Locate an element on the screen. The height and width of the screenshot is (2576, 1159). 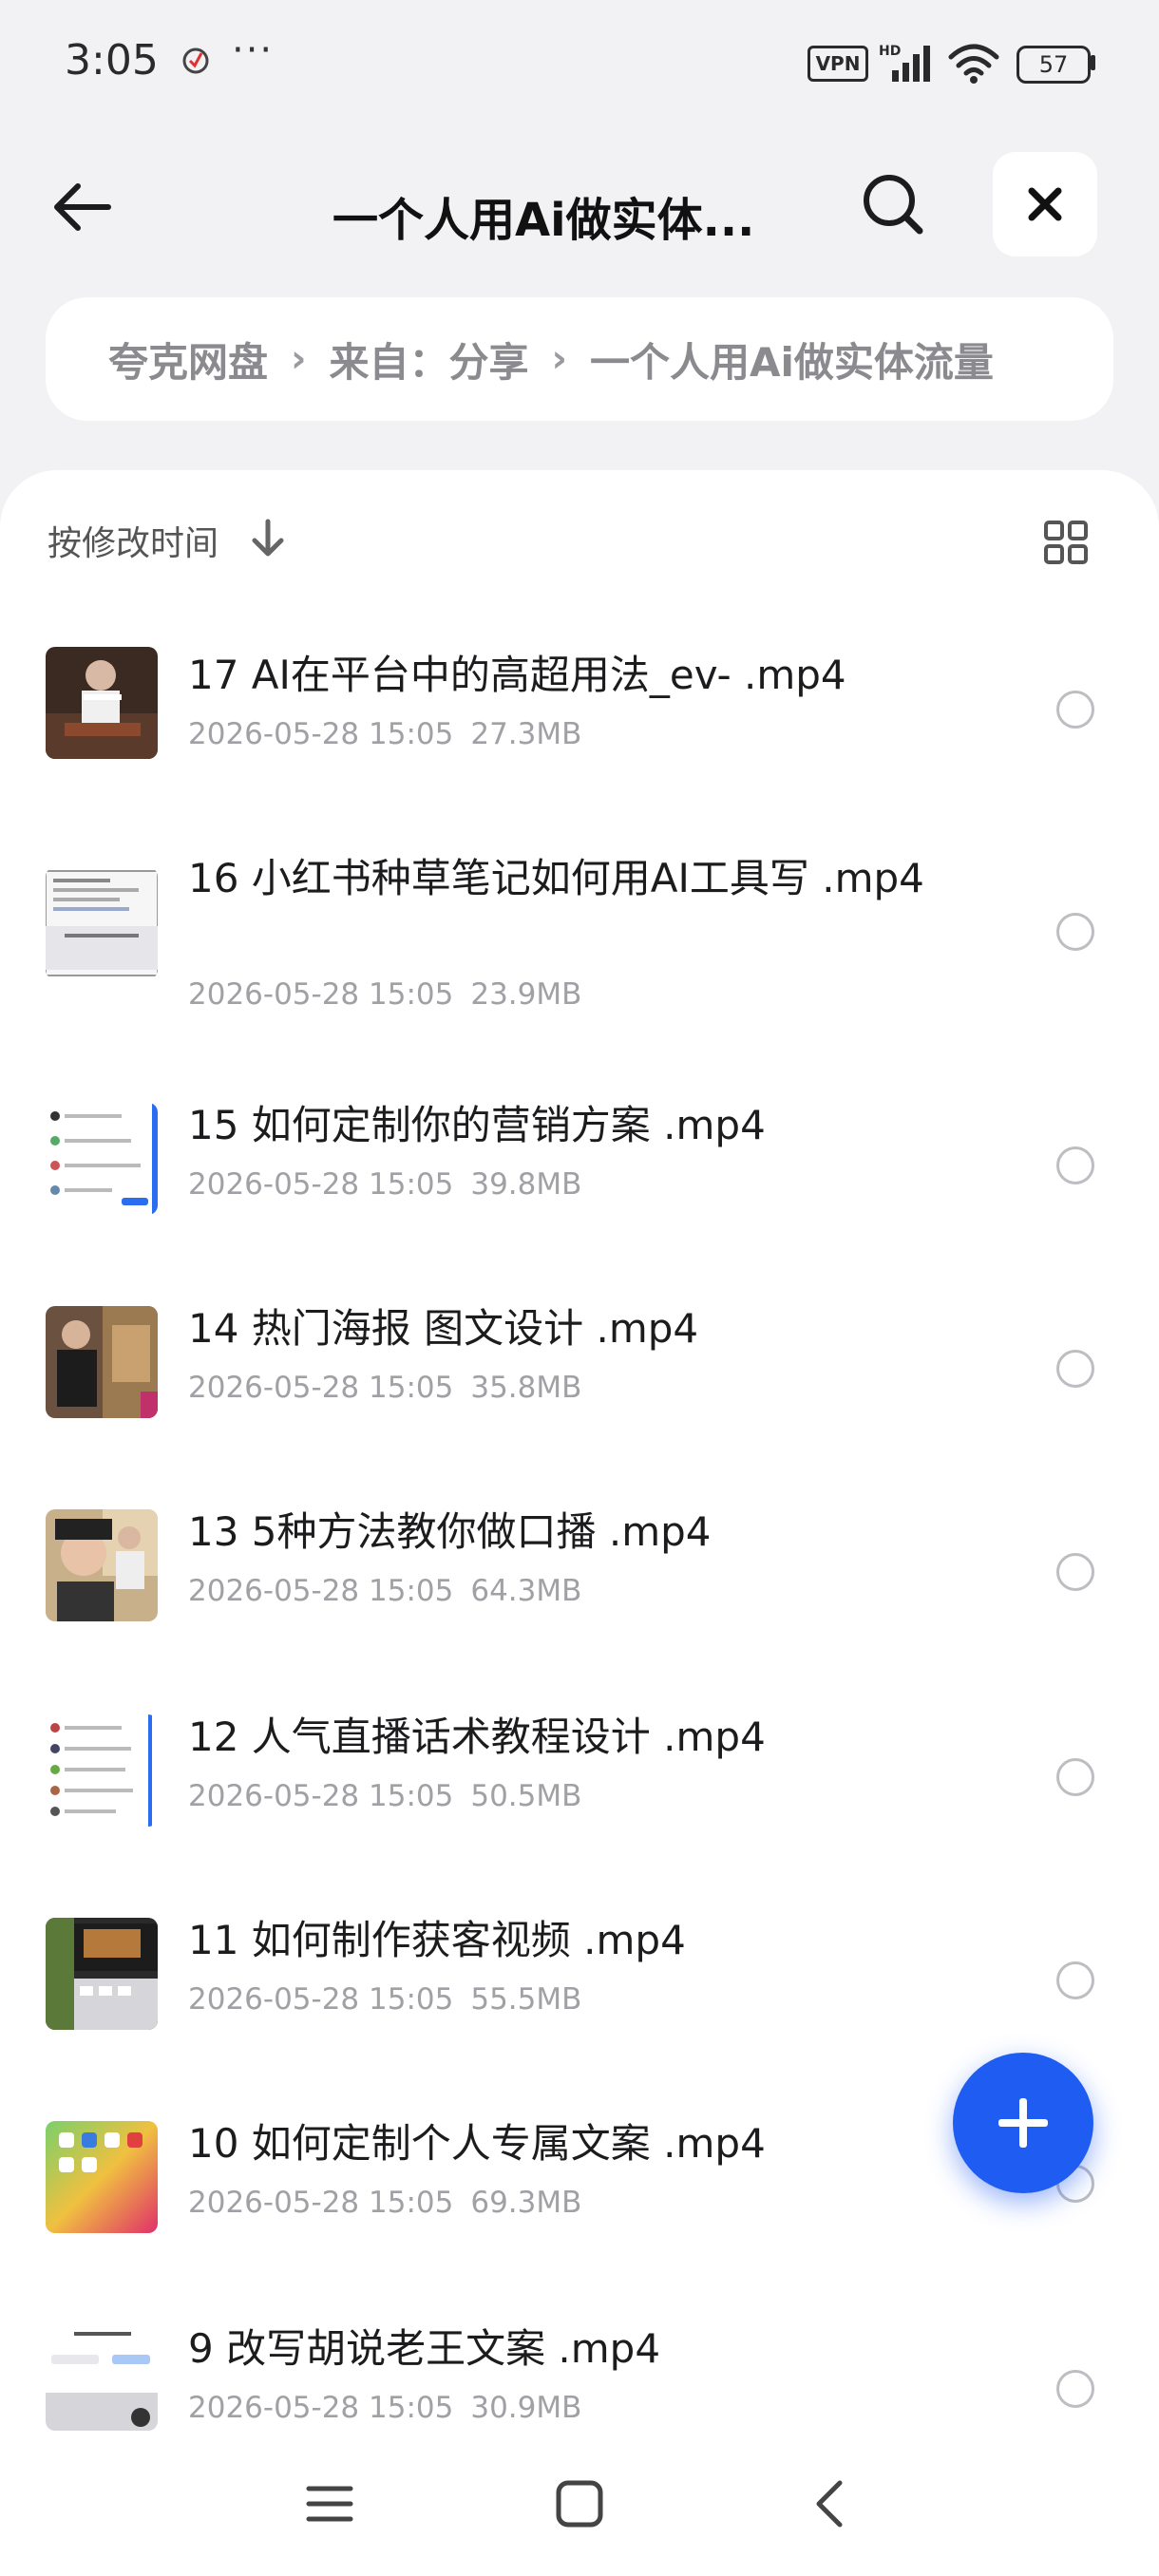
file-name: 15 如何定制你的营销方案 .mp4 is located at coordinates (477, 1125).